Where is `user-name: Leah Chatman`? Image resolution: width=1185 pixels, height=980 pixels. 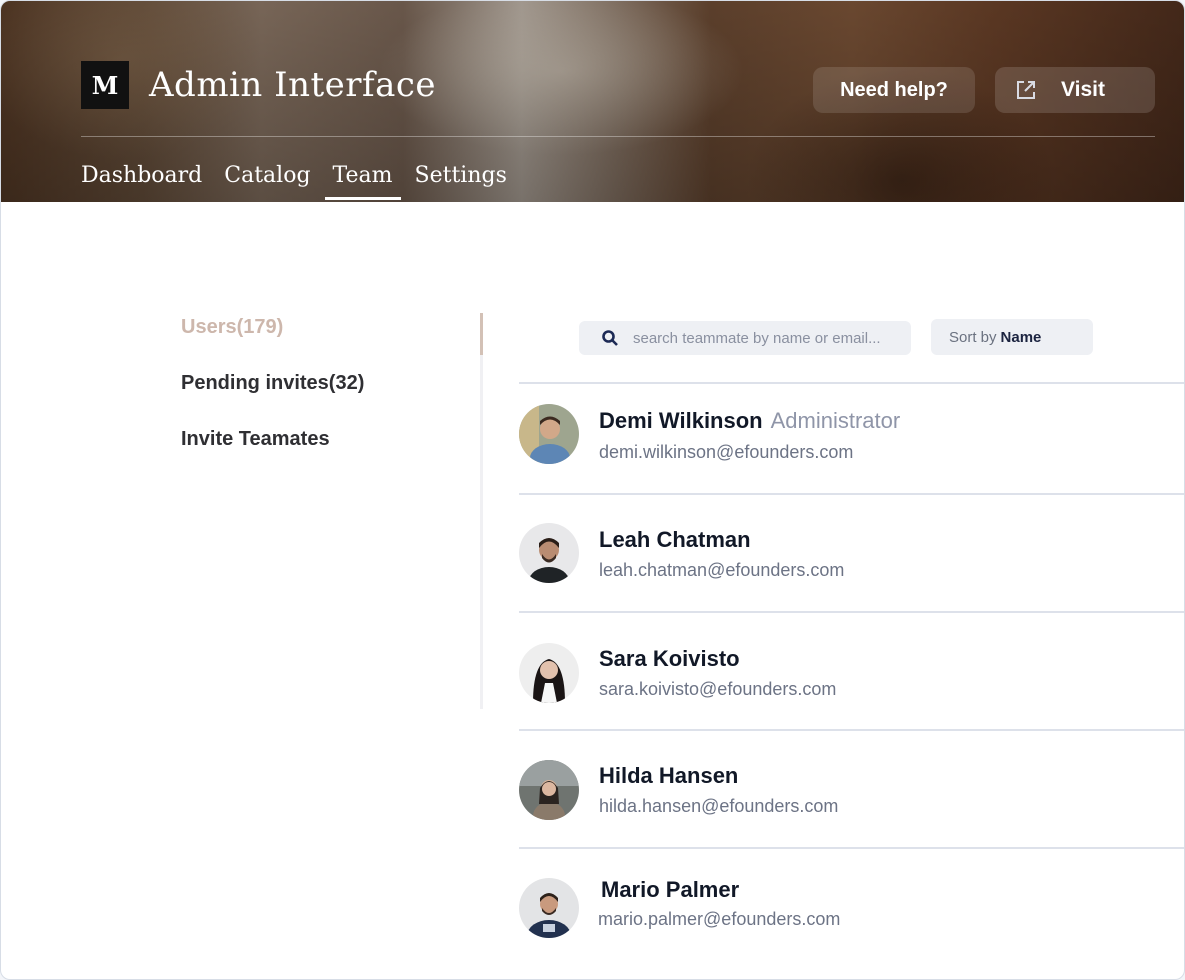
user-name: Leah Chatman is located at coordinates (675, 539).